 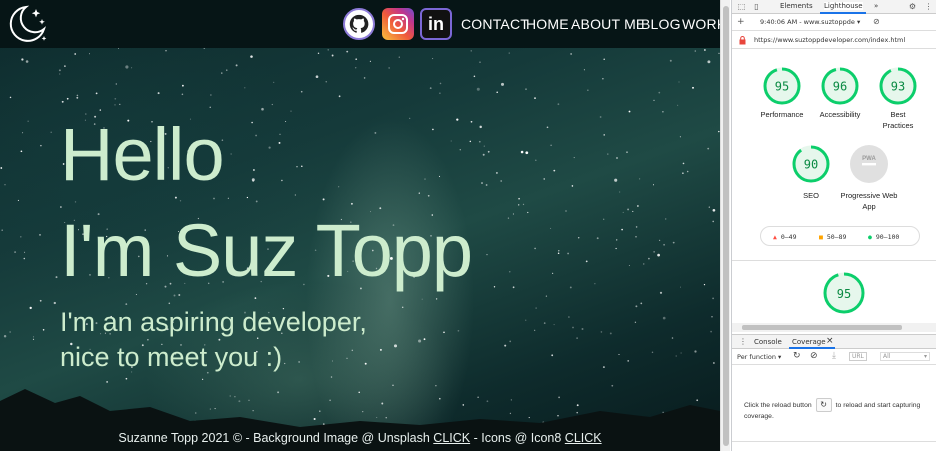 What do you see at coordinates (495, 24) in the screenshot?
I see `nav-contact: CONTACT` at bounding box center [495, 24].